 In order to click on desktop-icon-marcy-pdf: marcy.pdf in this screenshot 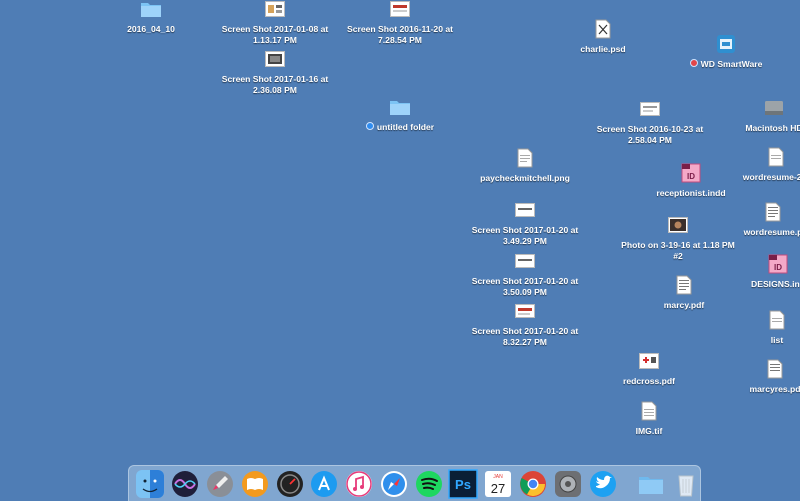, I will do `click(684, 291)`.